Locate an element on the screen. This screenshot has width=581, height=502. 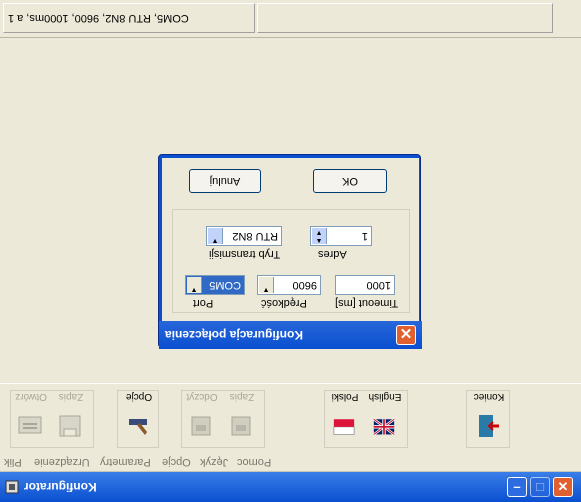
address-label: Adres is located at coordinates (332, 254).